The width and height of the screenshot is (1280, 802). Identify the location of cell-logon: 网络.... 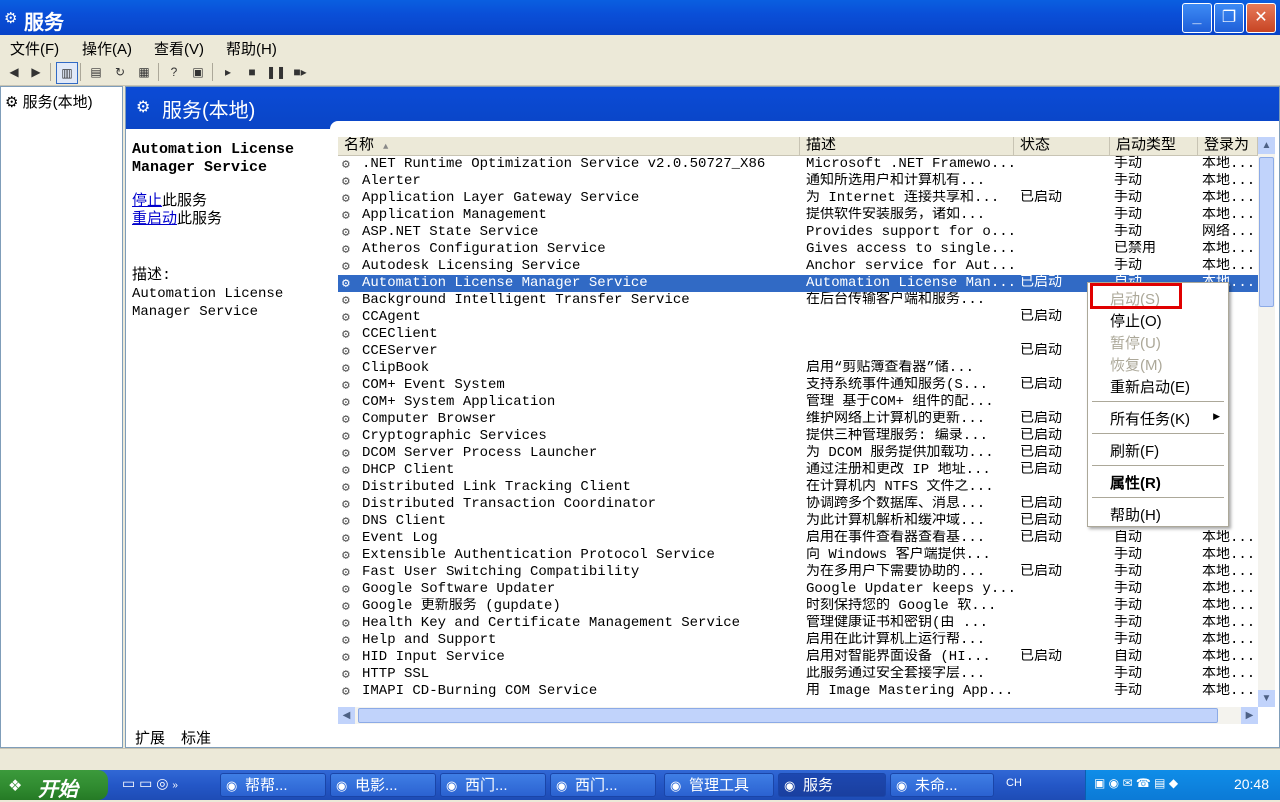
(1229, 232).